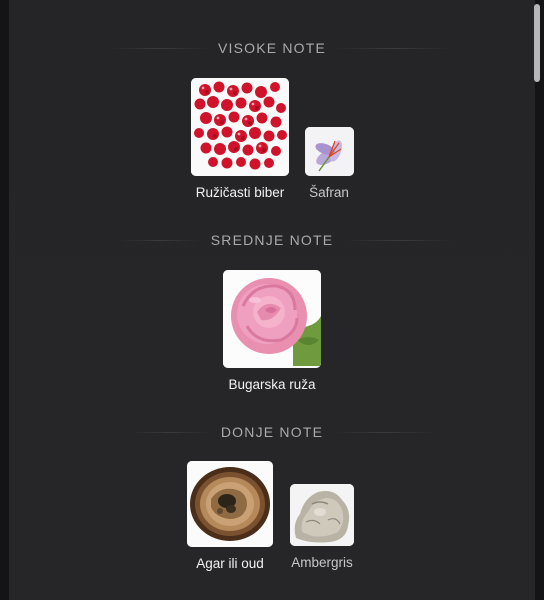 The image size is (544, 600). What do you see at coordinates (240, 127) in the screenshot?
I see `pink-pepper-icon` at bounding box center [240, 127].